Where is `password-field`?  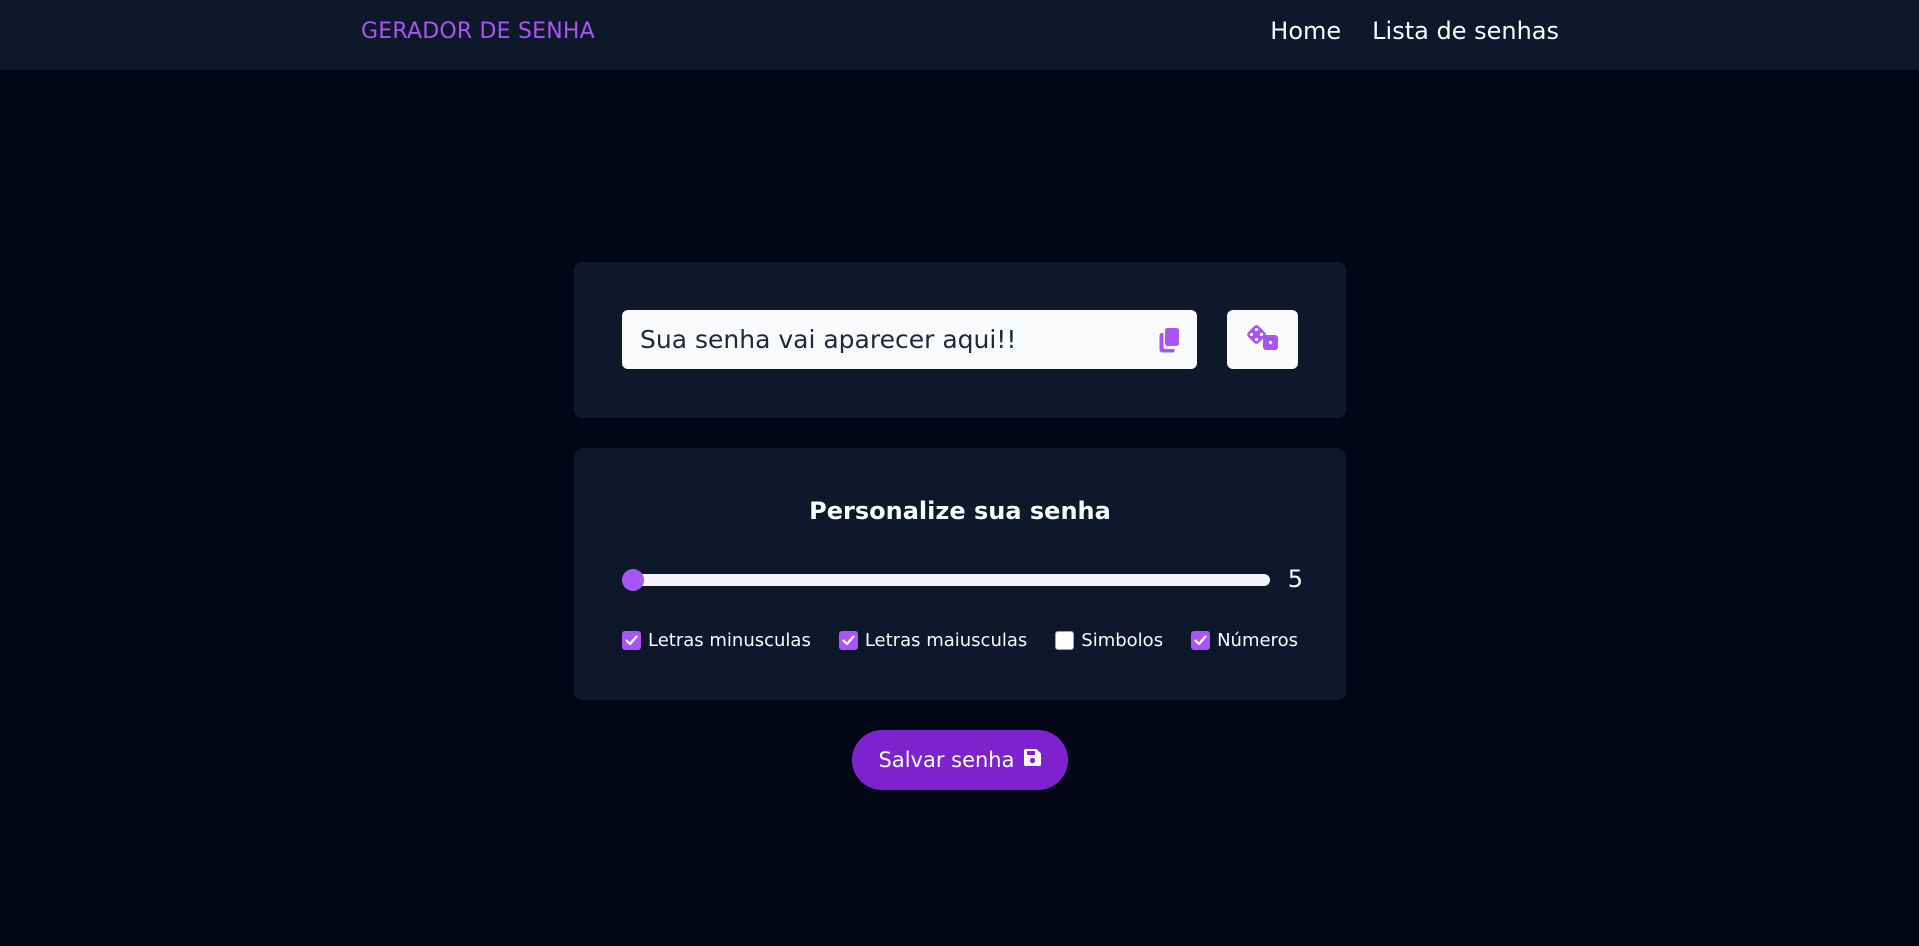 password-field is located at coordinates (909, 339).